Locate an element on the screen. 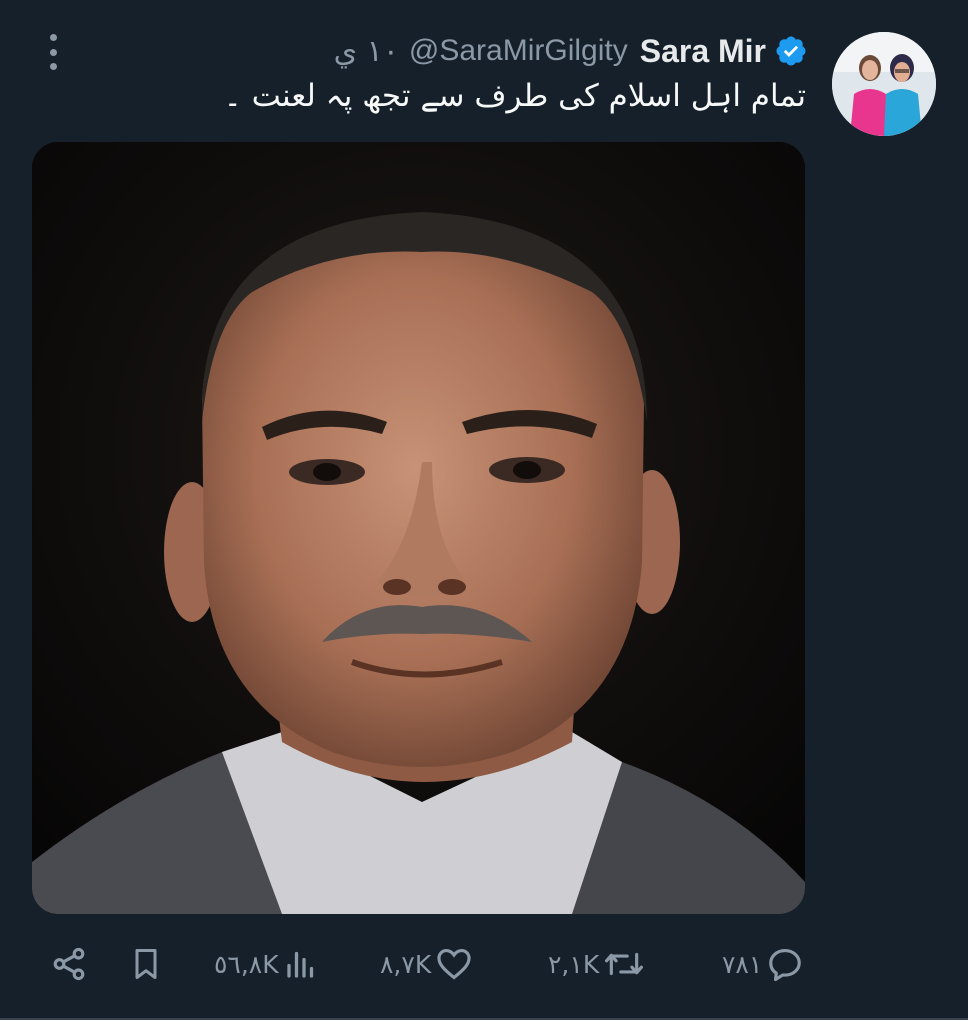 The width and height of the screenshot is (968, 1020). share-button is located at coordinates (69, 964).